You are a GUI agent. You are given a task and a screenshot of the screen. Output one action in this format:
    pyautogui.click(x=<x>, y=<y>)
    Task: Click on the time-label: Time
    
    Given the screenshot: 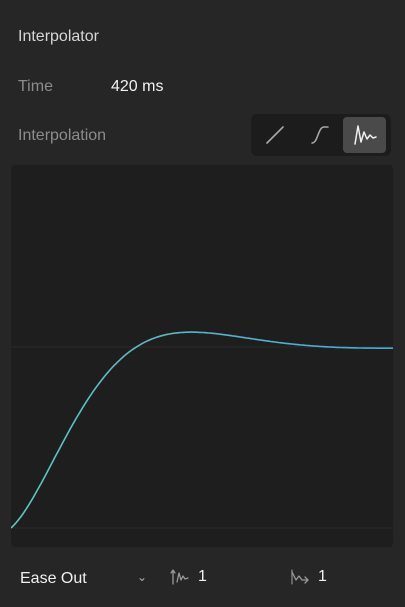 What is the action you would take?
    pyautogui.click(x=35, y=86)
    